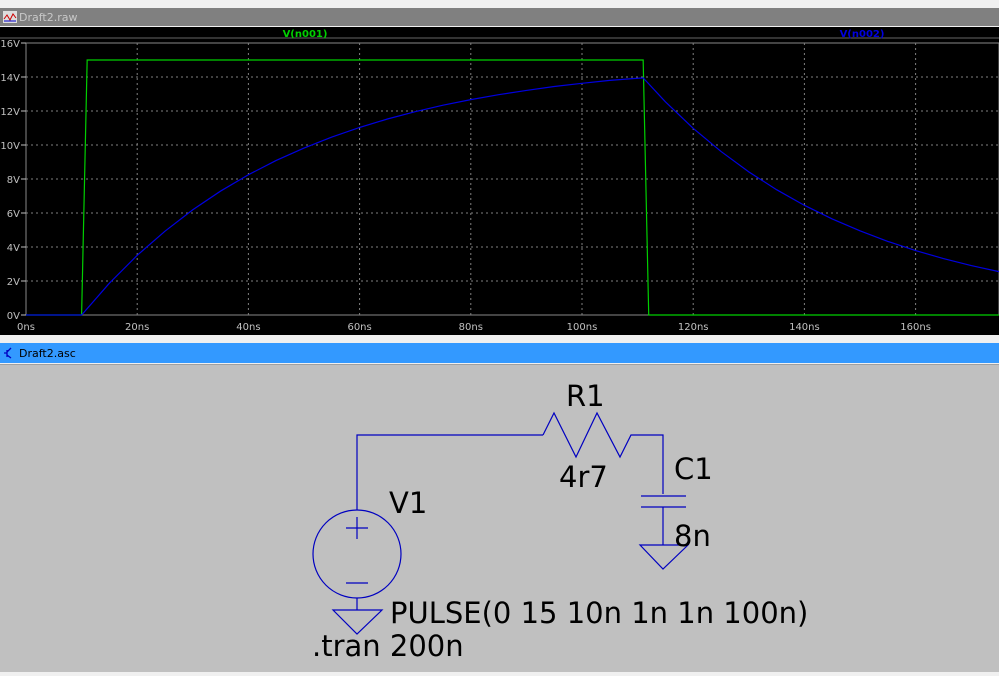  I want to click on c1-name: C1, so click(693, 469).